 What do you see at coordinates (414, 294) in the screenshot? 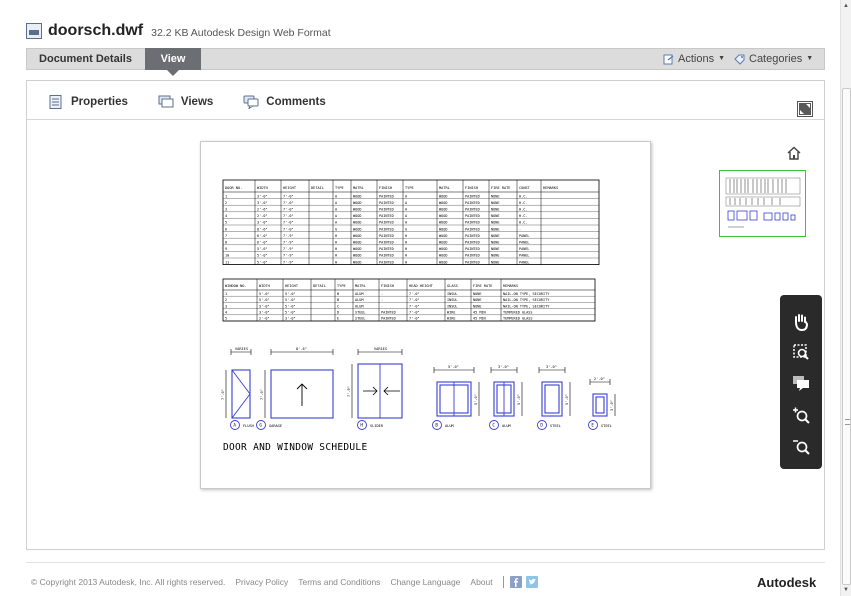
I see `window-schedule-cell: 7'-0"` at bounding box center [414, 294].